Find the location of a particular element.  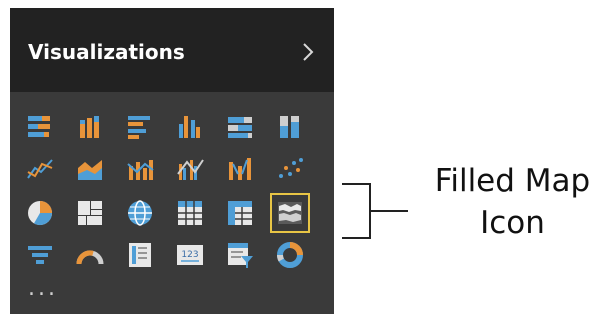

donut-chart-icon is located at coordinates (290, 255).